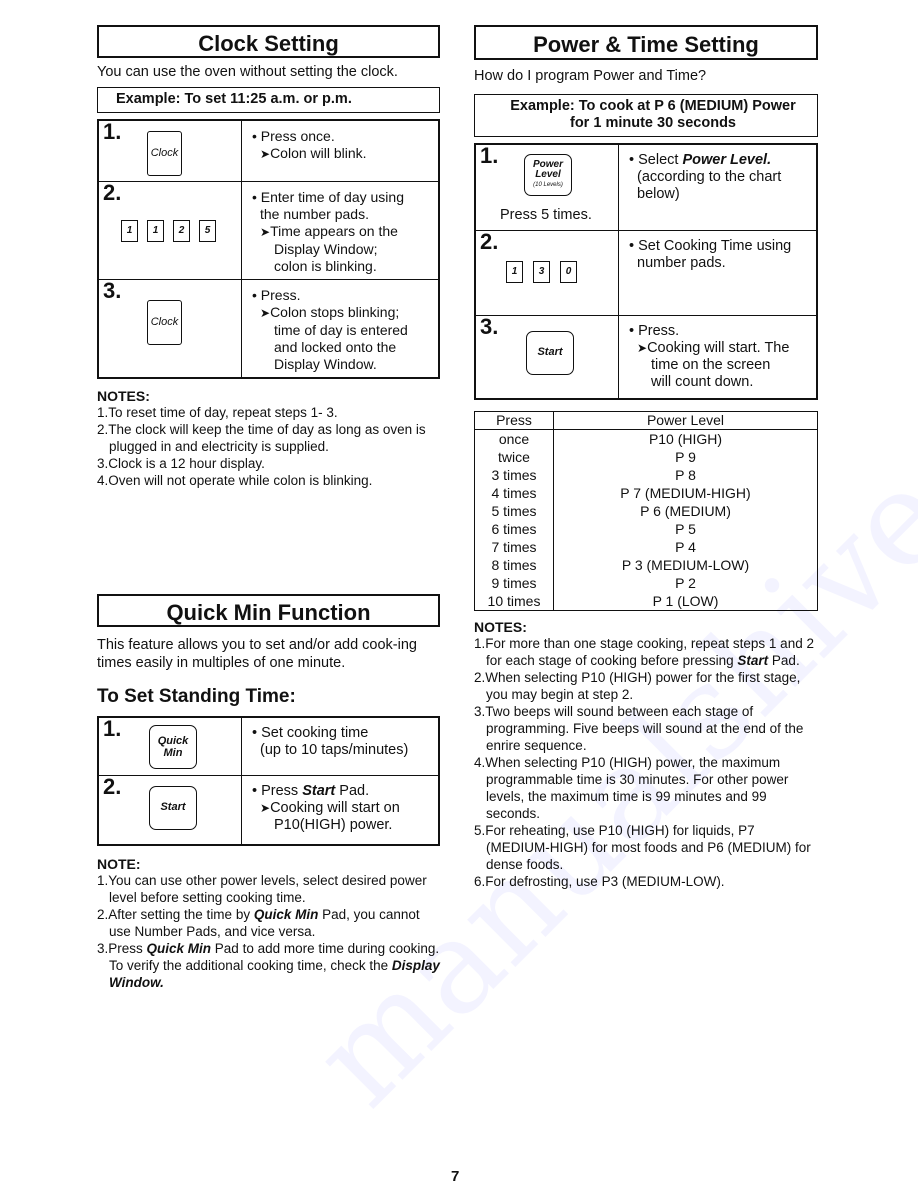 This screenshot has width=918, height=1188. Describe the element at coordinates (341, 136) in the screenshot. I see `step-instruction: Press once.` at that location.